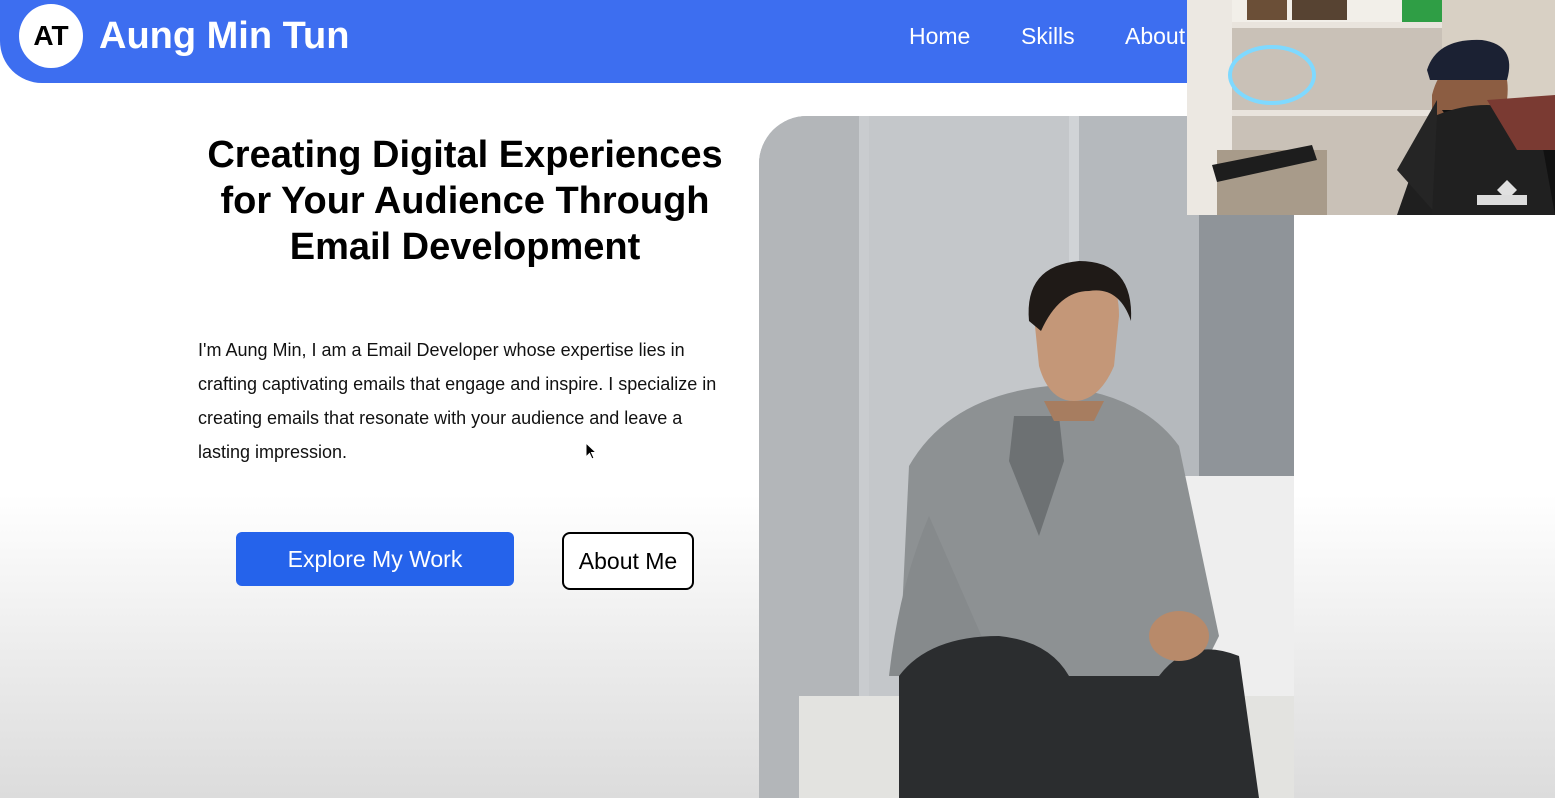  What do you see at coordinates (591, 451) in the screenshot?
I see `mouse-pointer-icon` at bounding box center [591, 451].